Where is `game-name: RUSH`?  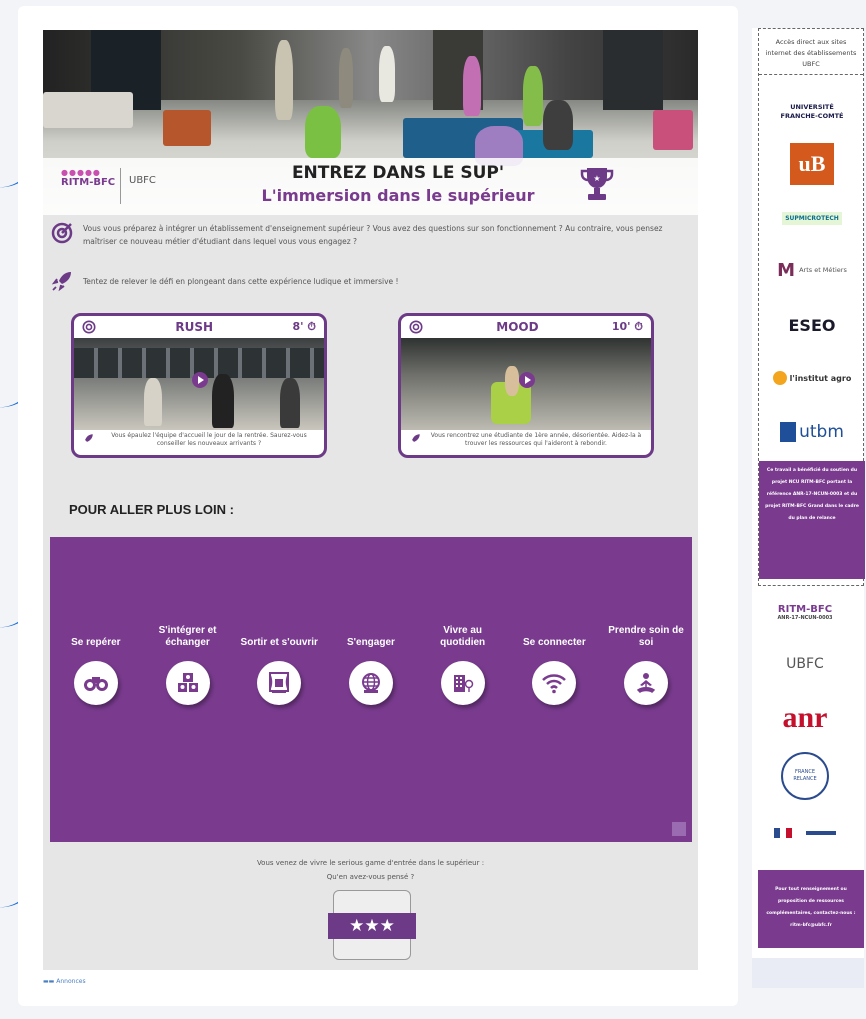
game-name: RUSH is located at coordinates (194, 327).